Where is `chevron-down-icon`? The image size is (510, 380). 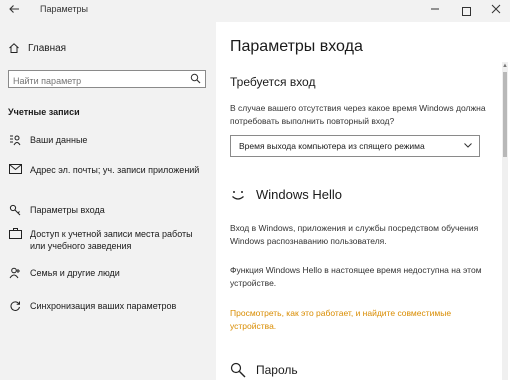
chevron-down-icon is located at coordinates (468, 147).